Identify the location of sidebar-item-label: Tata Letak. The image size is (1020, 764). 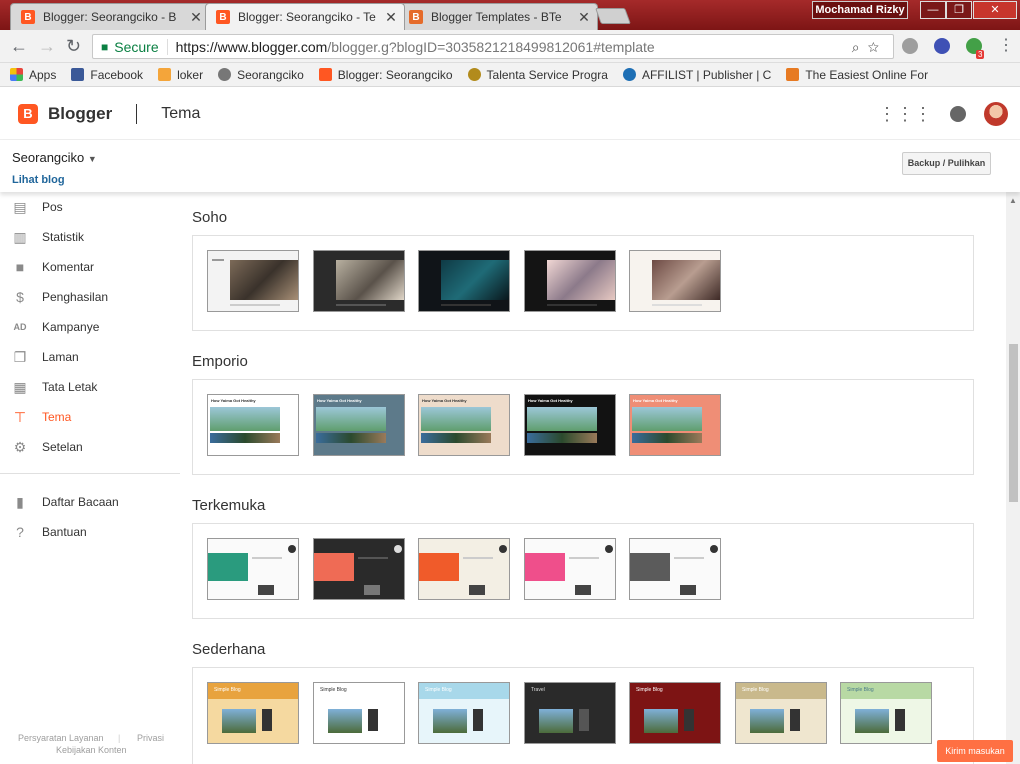
(70, 387).